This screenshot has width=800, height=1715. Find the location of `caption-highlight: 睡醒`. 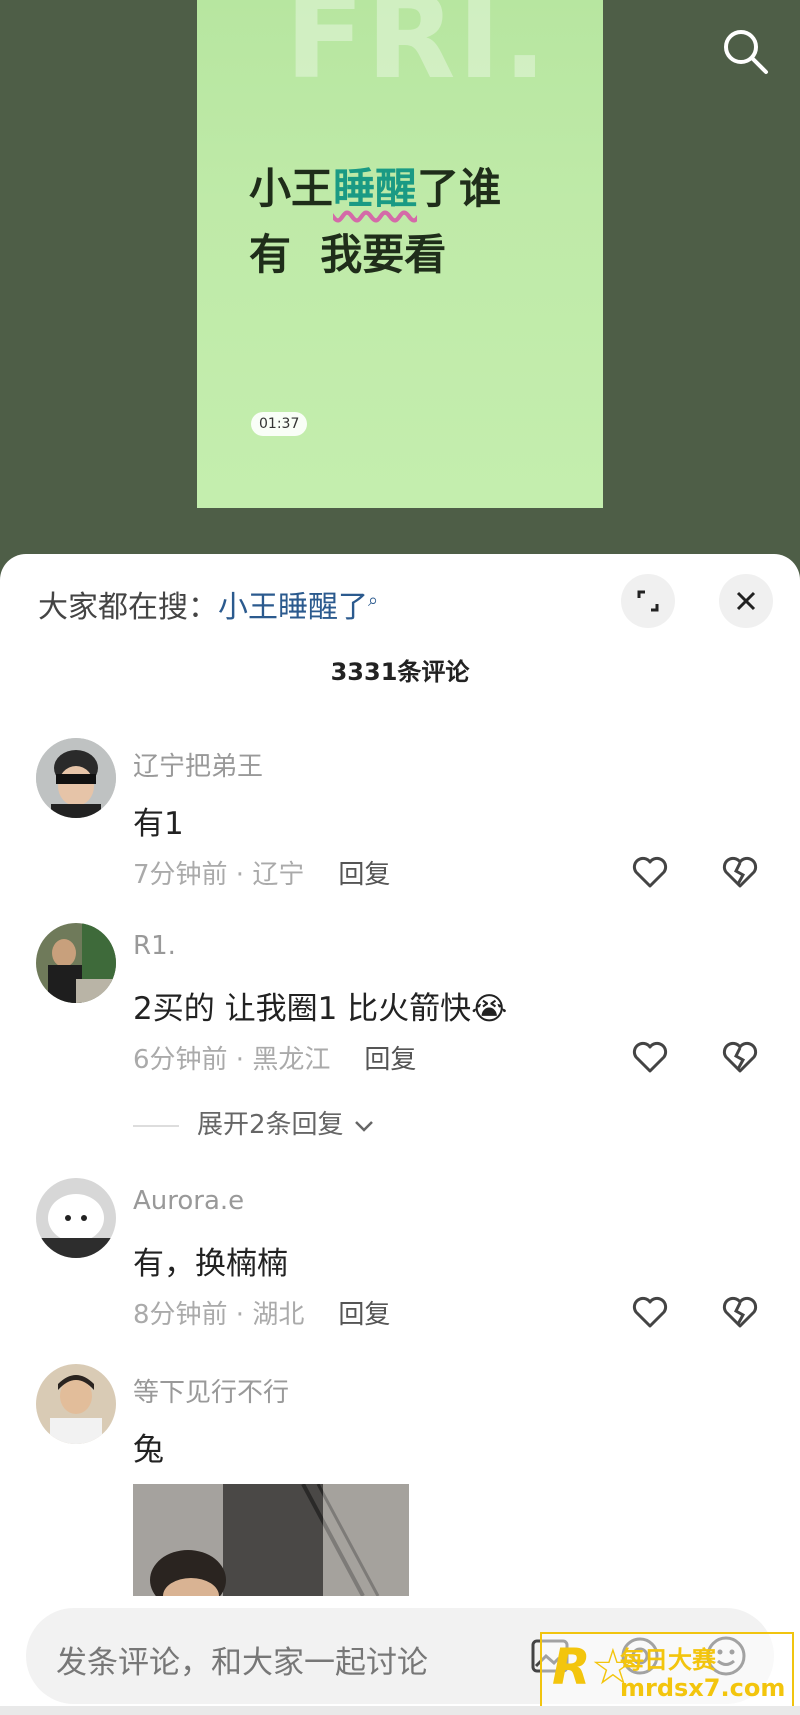

caption-highlight: 睡醒 is located at coordinates (375, 188).